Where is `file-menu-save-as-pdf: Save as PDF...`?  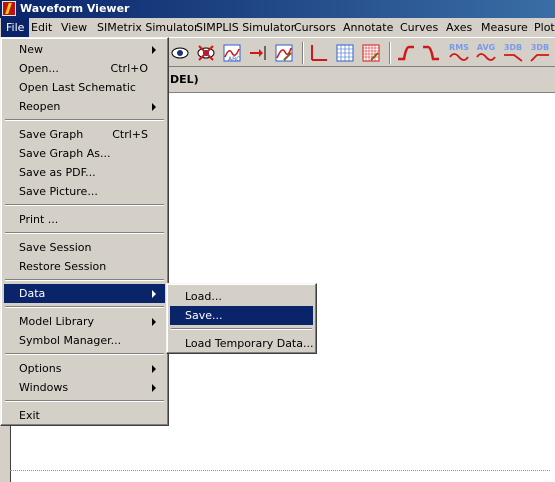
file-menu-save-as-pdf: Save as PDF... is located at coordinates (84, 172).